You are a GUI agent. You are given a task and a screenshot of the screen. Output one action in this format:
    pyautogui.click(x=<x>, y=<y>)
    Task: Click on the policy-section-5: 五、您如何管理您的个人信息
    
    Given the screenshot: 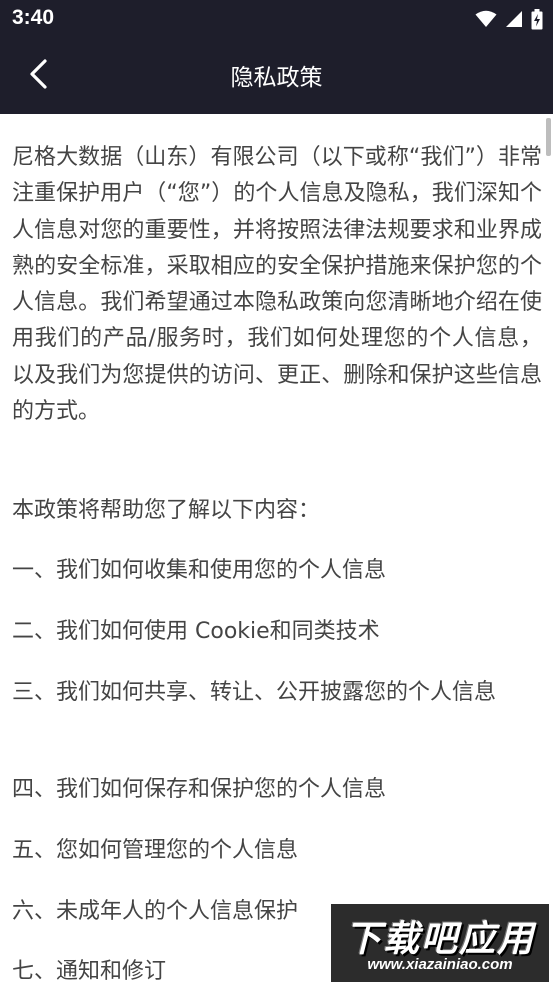 What is the action you would take?
    pyautogui.click(x=155, y=850)
    